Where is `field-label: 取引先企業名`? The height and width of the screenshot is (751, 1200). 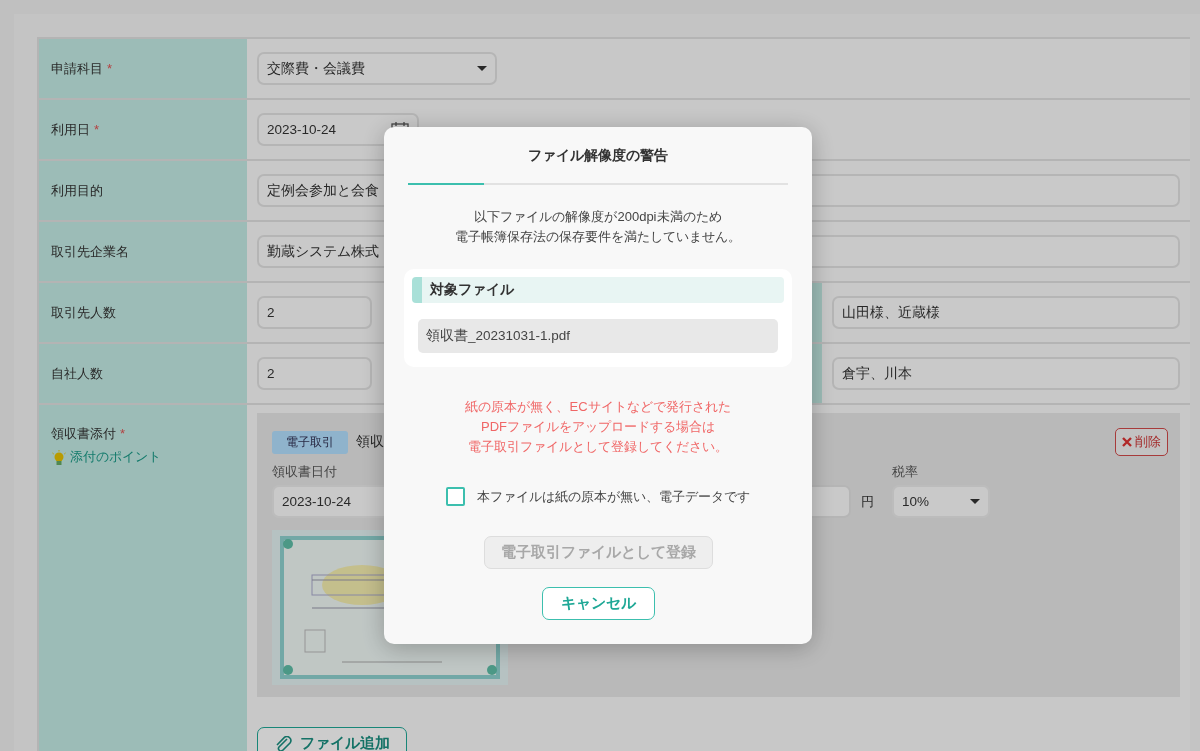
field-label: 取引先企業名 is located at coordinates (90, 251).